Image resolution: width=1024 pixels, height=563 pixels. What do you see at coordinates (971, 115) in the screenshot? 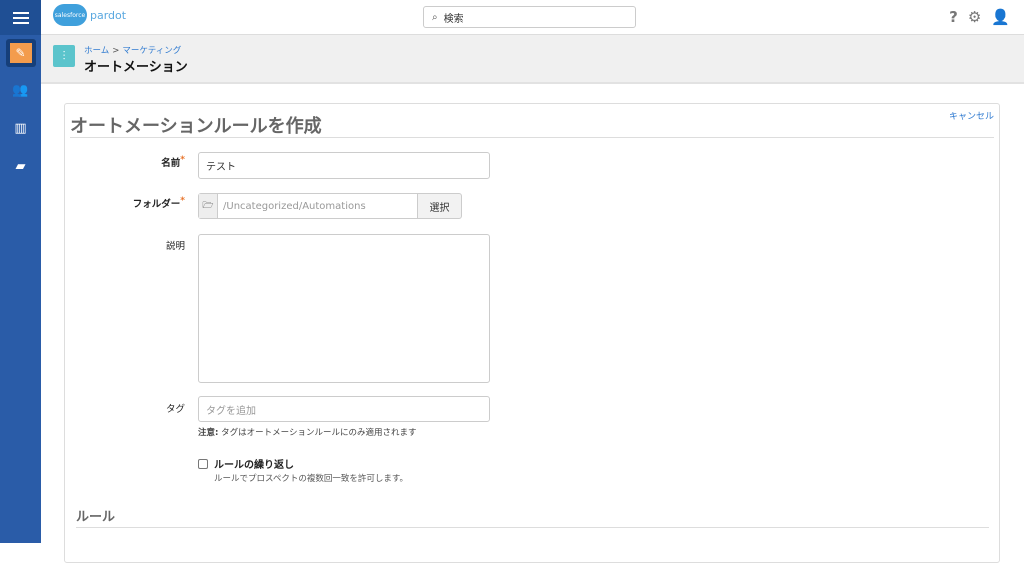
I see `cancel-link: キャンセル` at bounding box center [971, 115].